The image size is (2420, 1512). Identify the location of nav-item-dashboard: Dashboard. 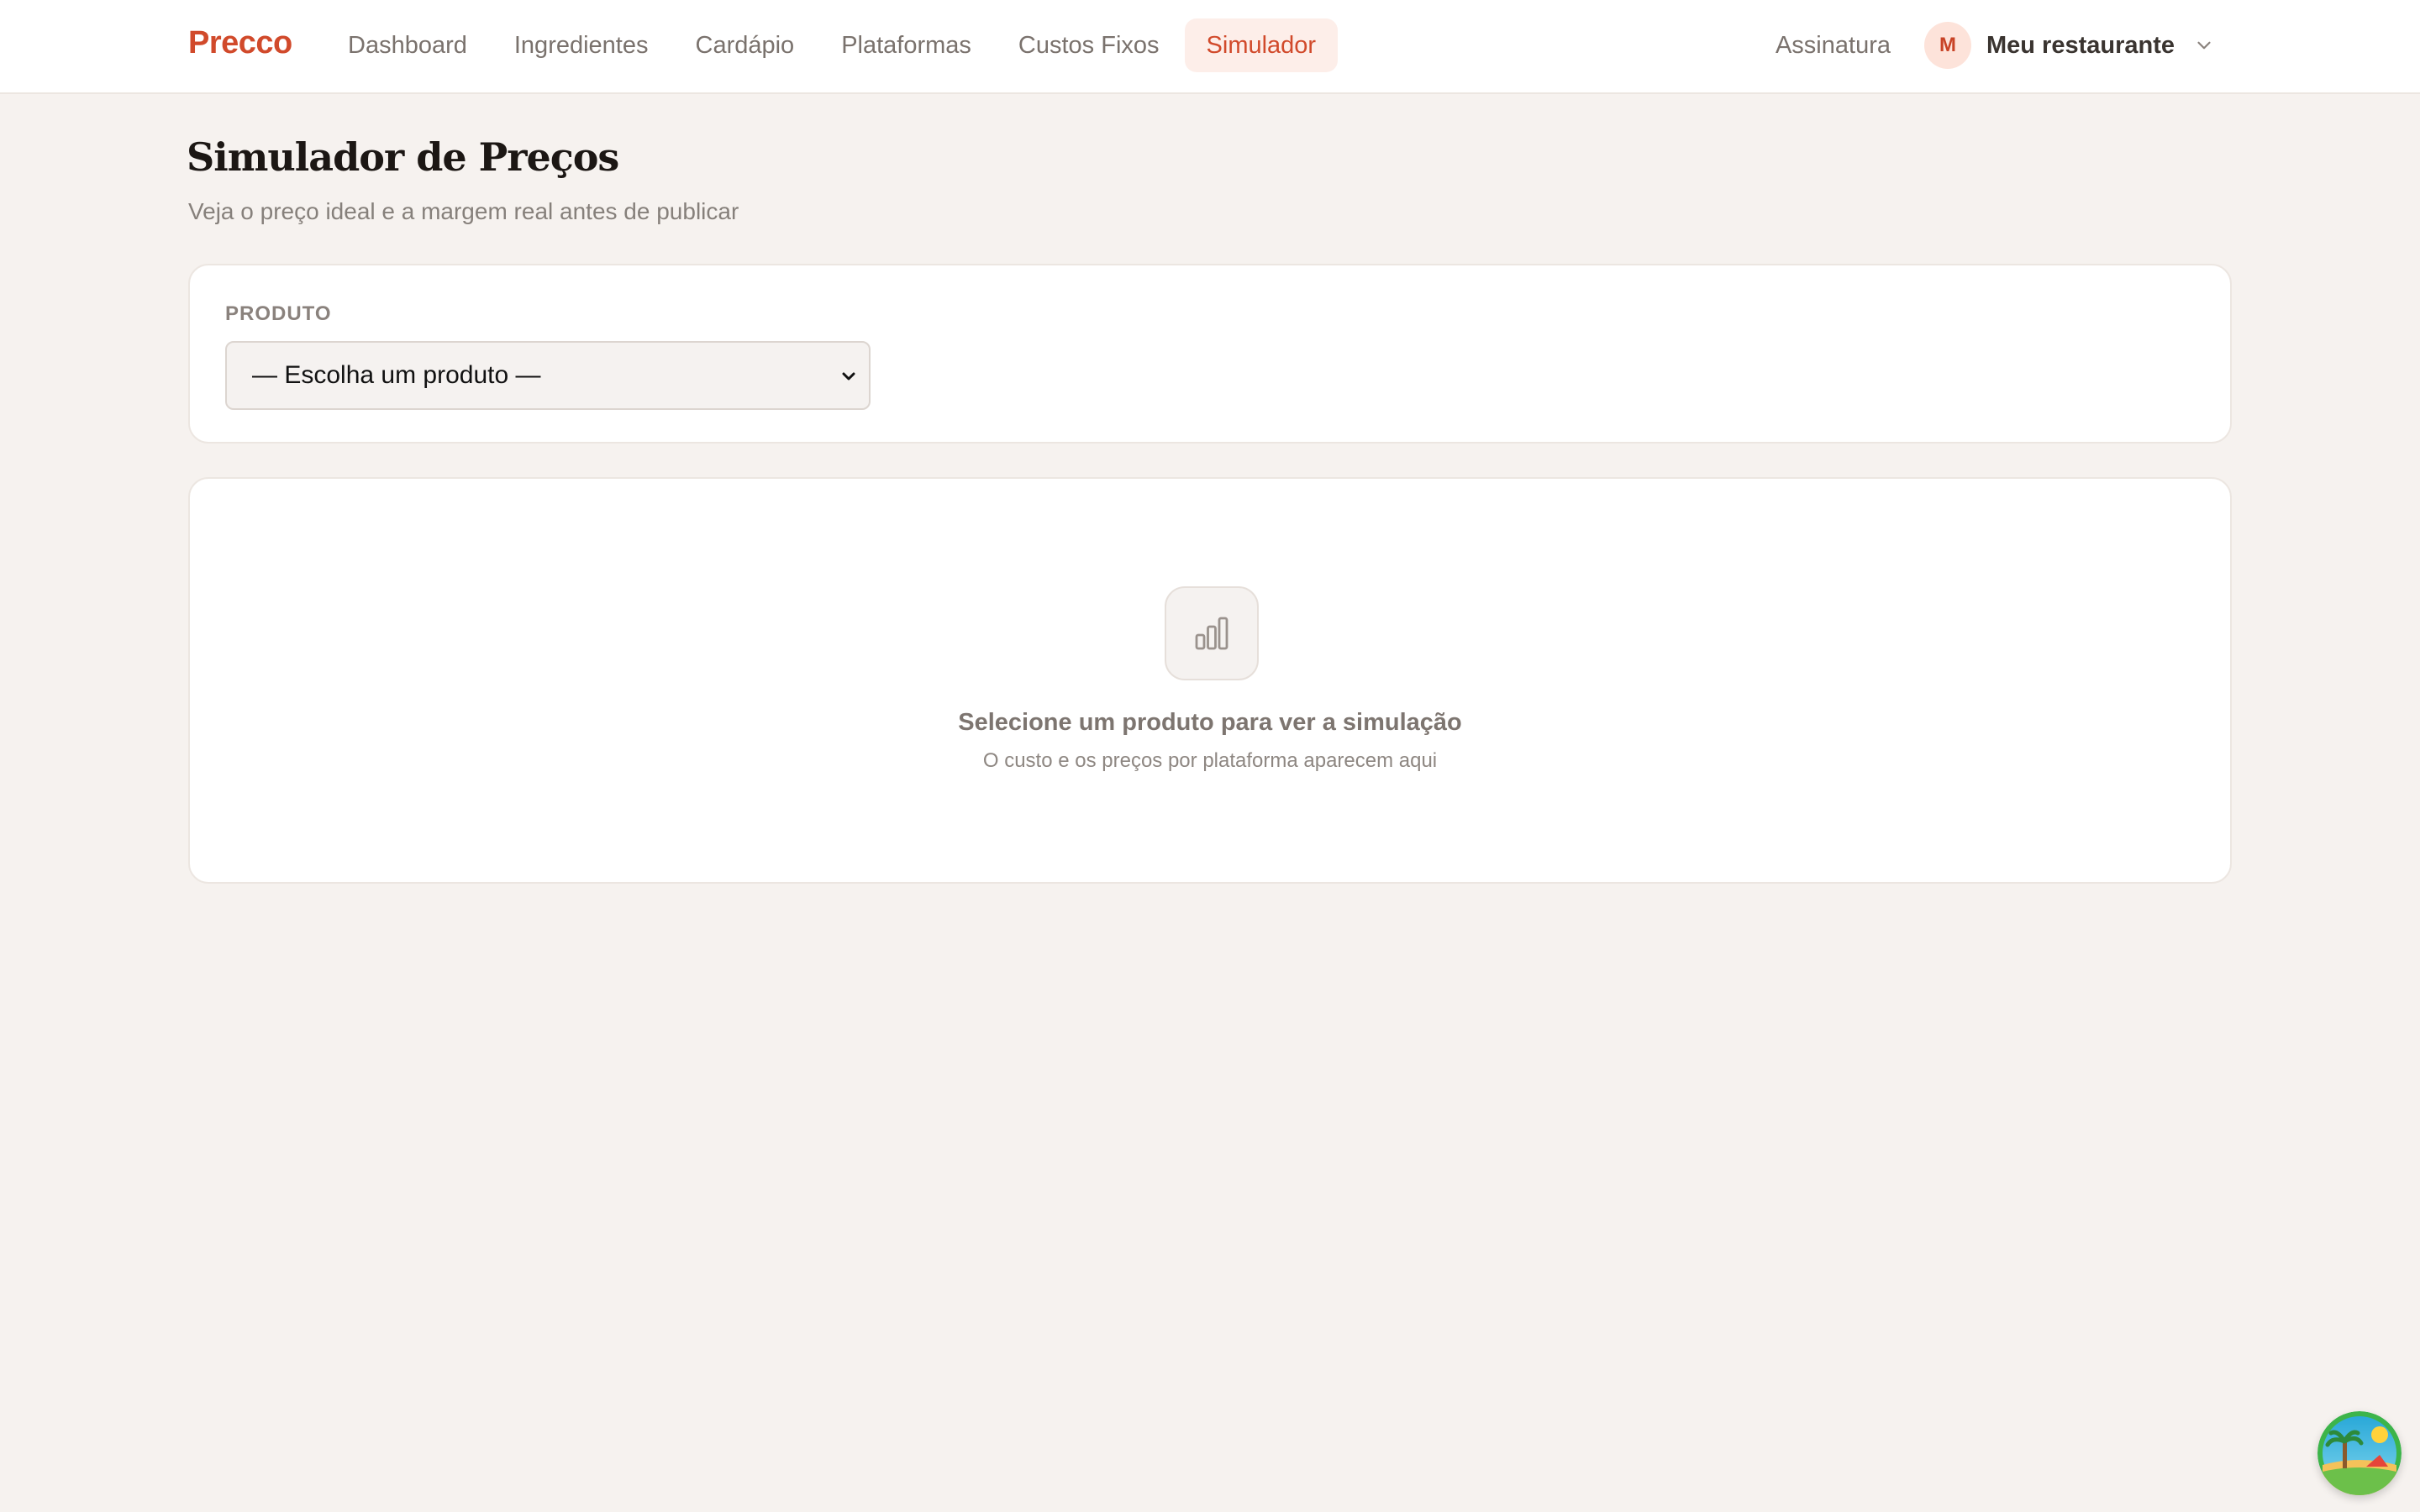
(407, 45).